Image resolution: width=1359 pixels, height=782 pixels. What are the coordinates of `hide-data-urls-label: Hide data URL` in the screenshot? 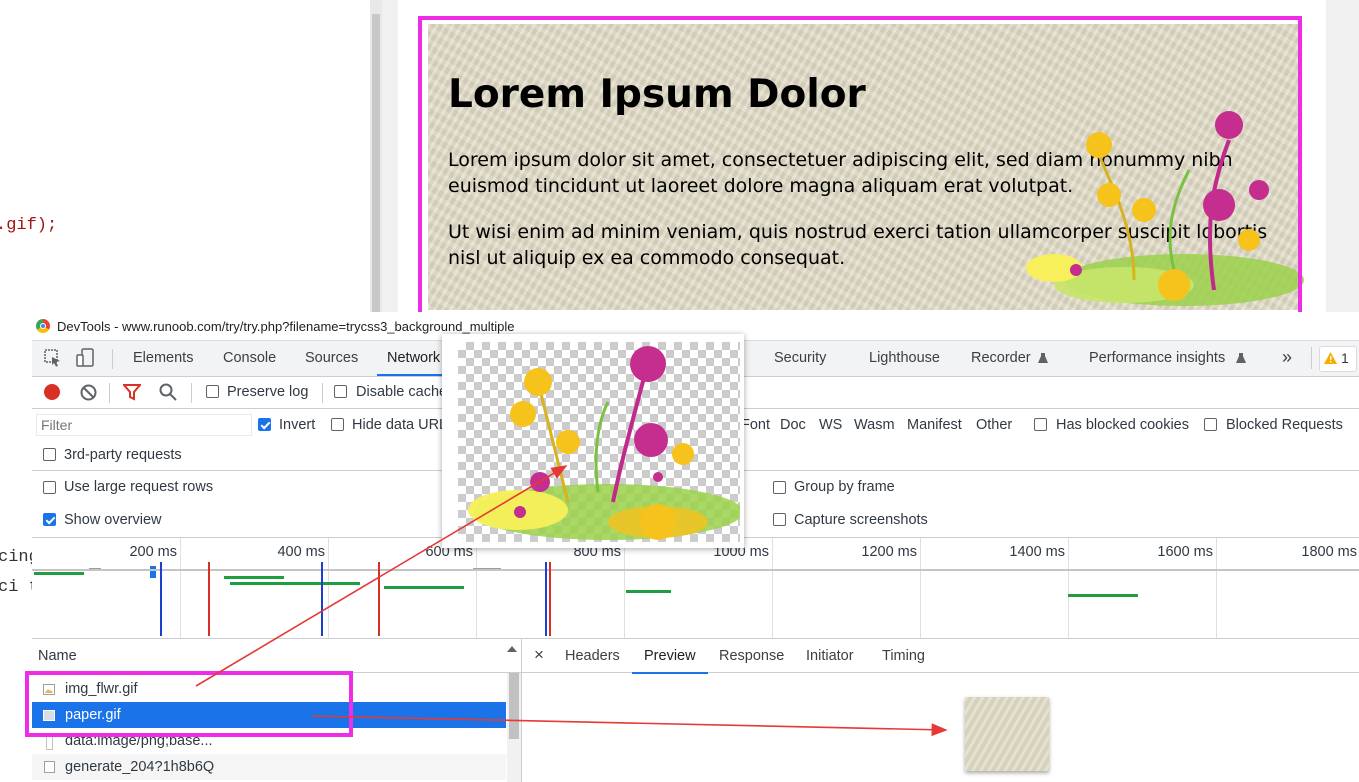 It's located at (400, 425).